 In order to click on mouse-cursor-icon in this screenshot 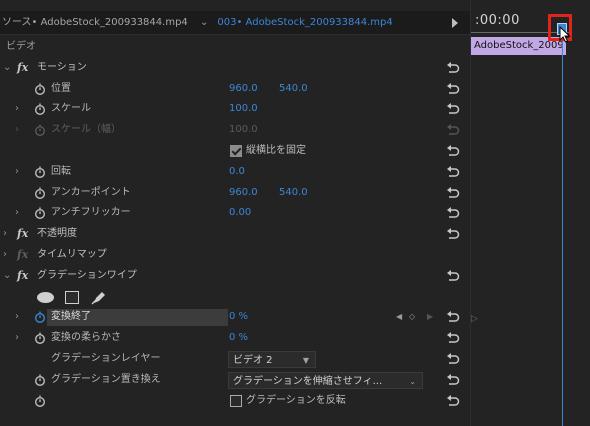, I will do `click(565, 34)`.